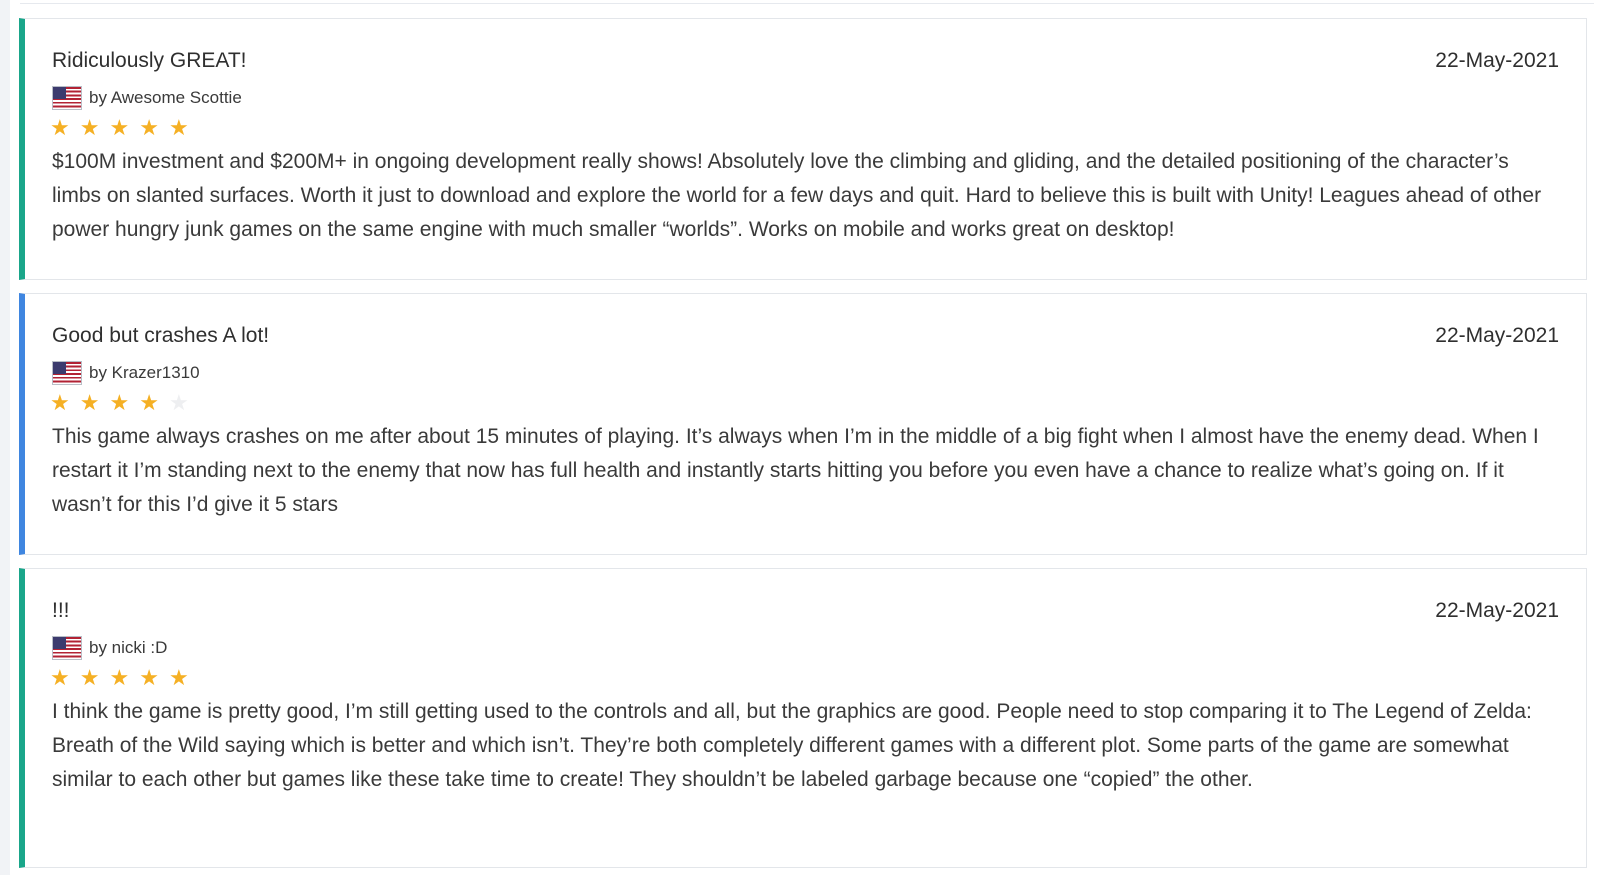  Describe the element at coordinates (5, 437) in the screenshot. I see `left-edge-strip` at that location.